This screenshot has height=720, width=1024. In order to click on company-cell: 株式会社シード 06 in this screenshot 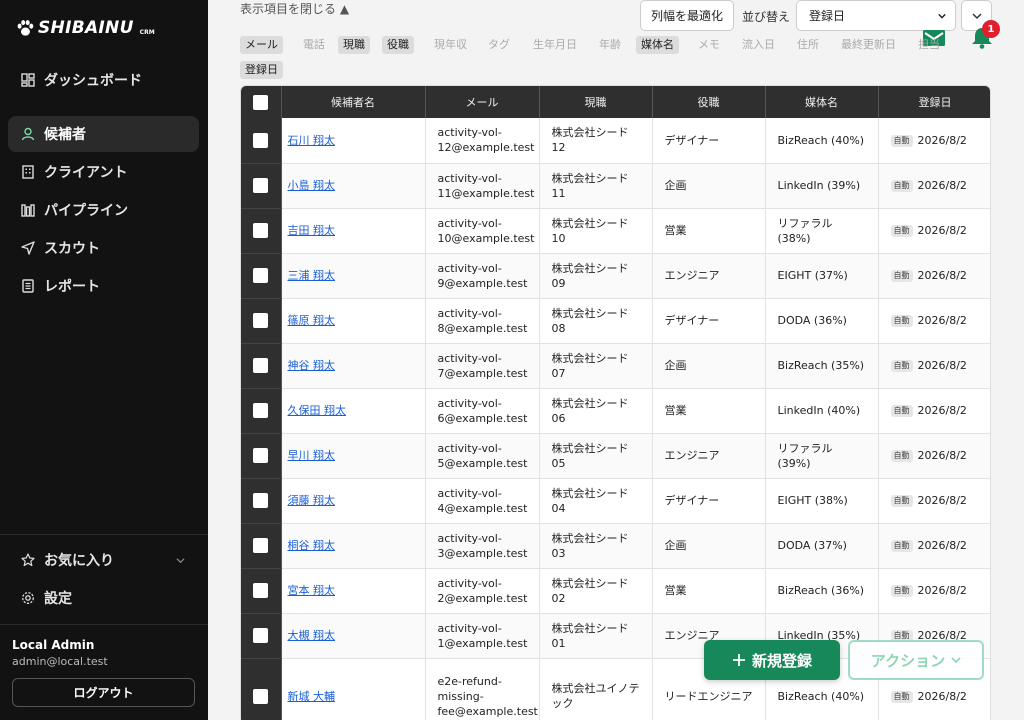, I will do `click(596, 411)`.